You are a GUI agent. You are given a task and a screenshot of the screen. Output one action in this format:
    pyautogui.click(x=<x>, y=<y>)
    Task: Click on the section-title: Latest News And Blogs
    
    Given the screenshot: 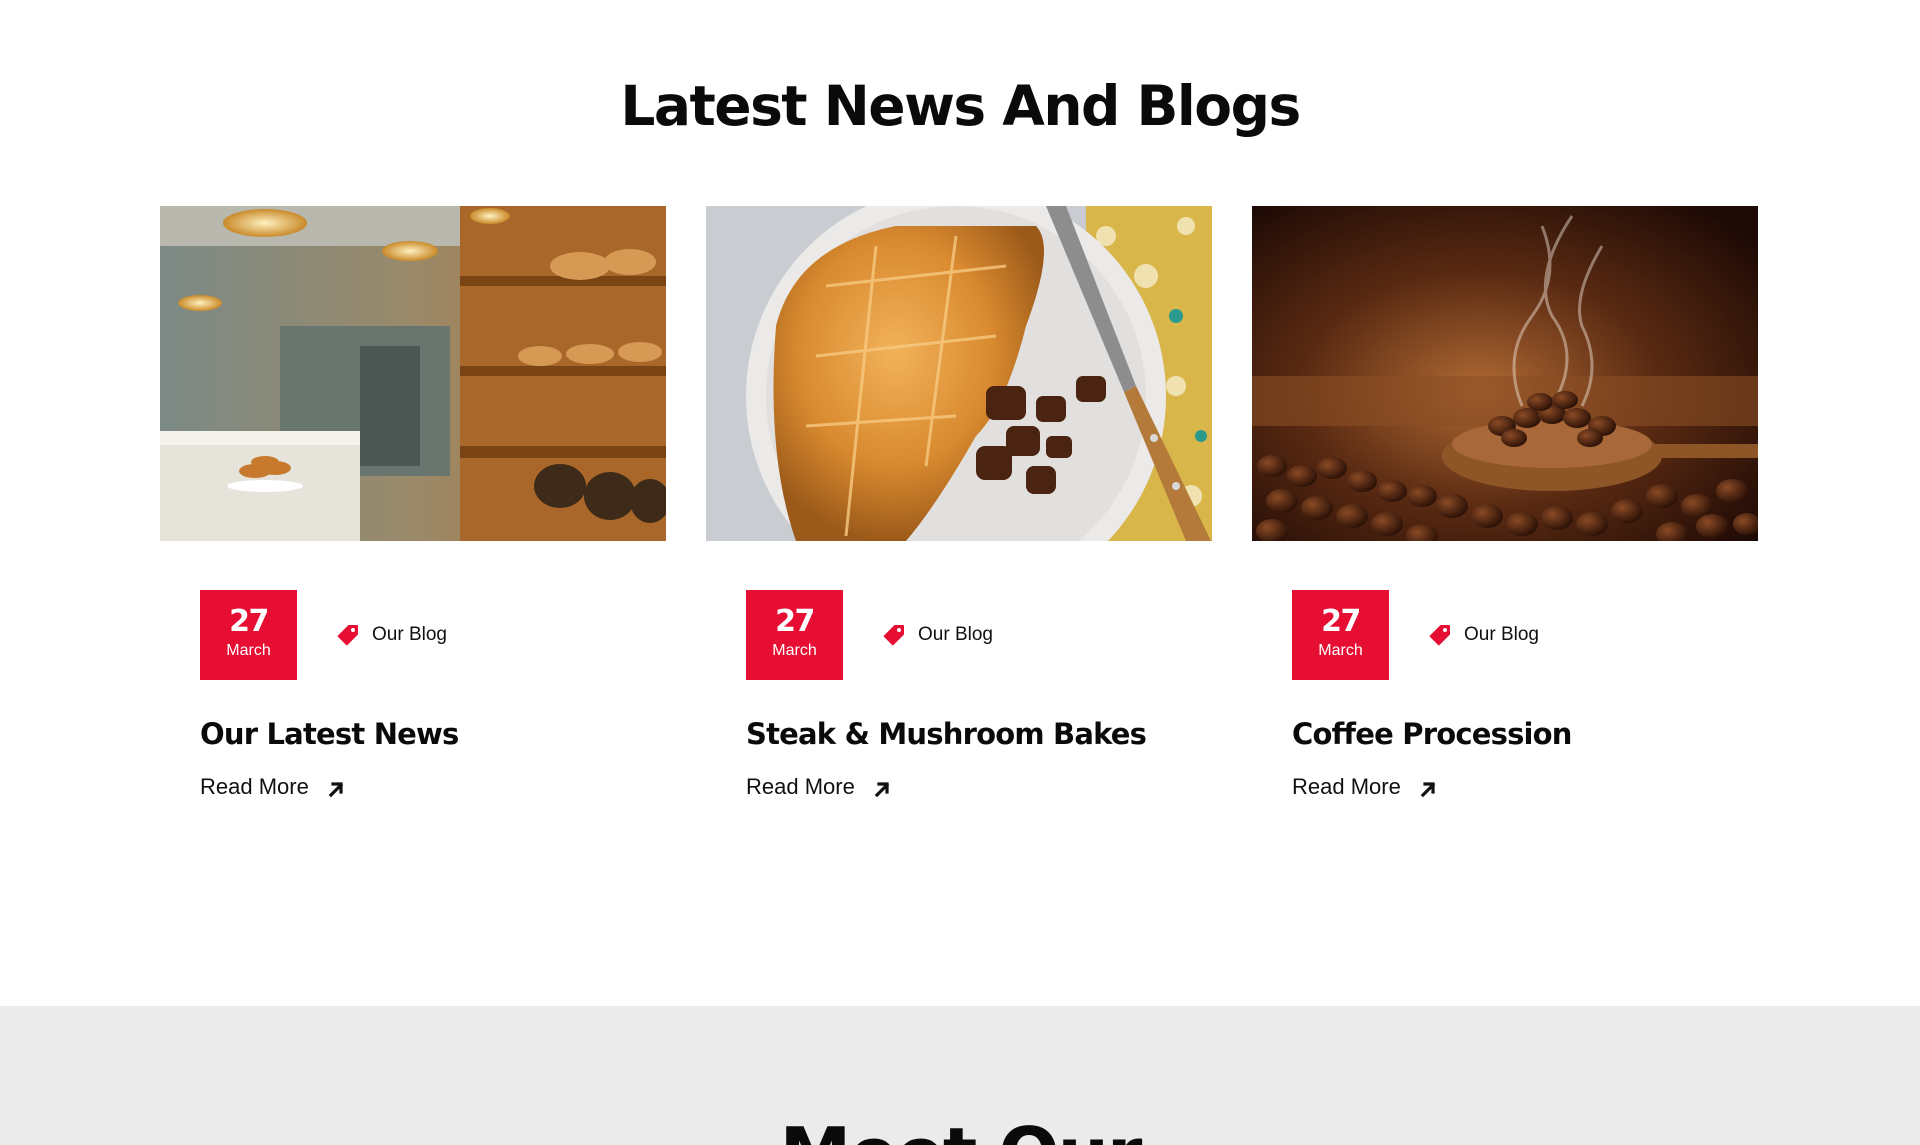 What is the action you would take?
    pyautogui.click(x=960, y=106)
    